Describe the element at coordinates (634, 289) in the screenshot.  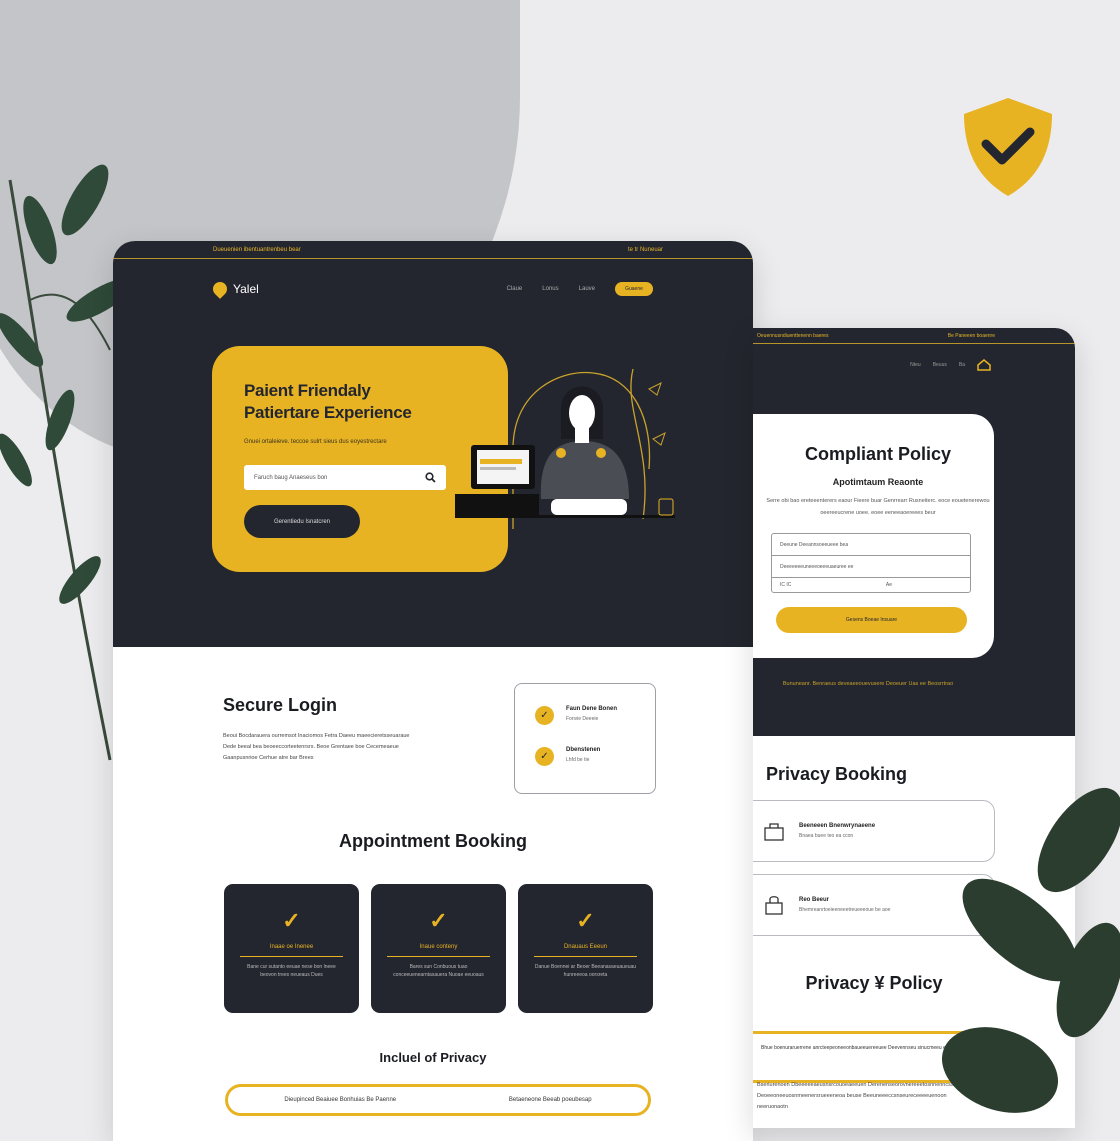
I see `nav-cta-button: Guaene` at that location.